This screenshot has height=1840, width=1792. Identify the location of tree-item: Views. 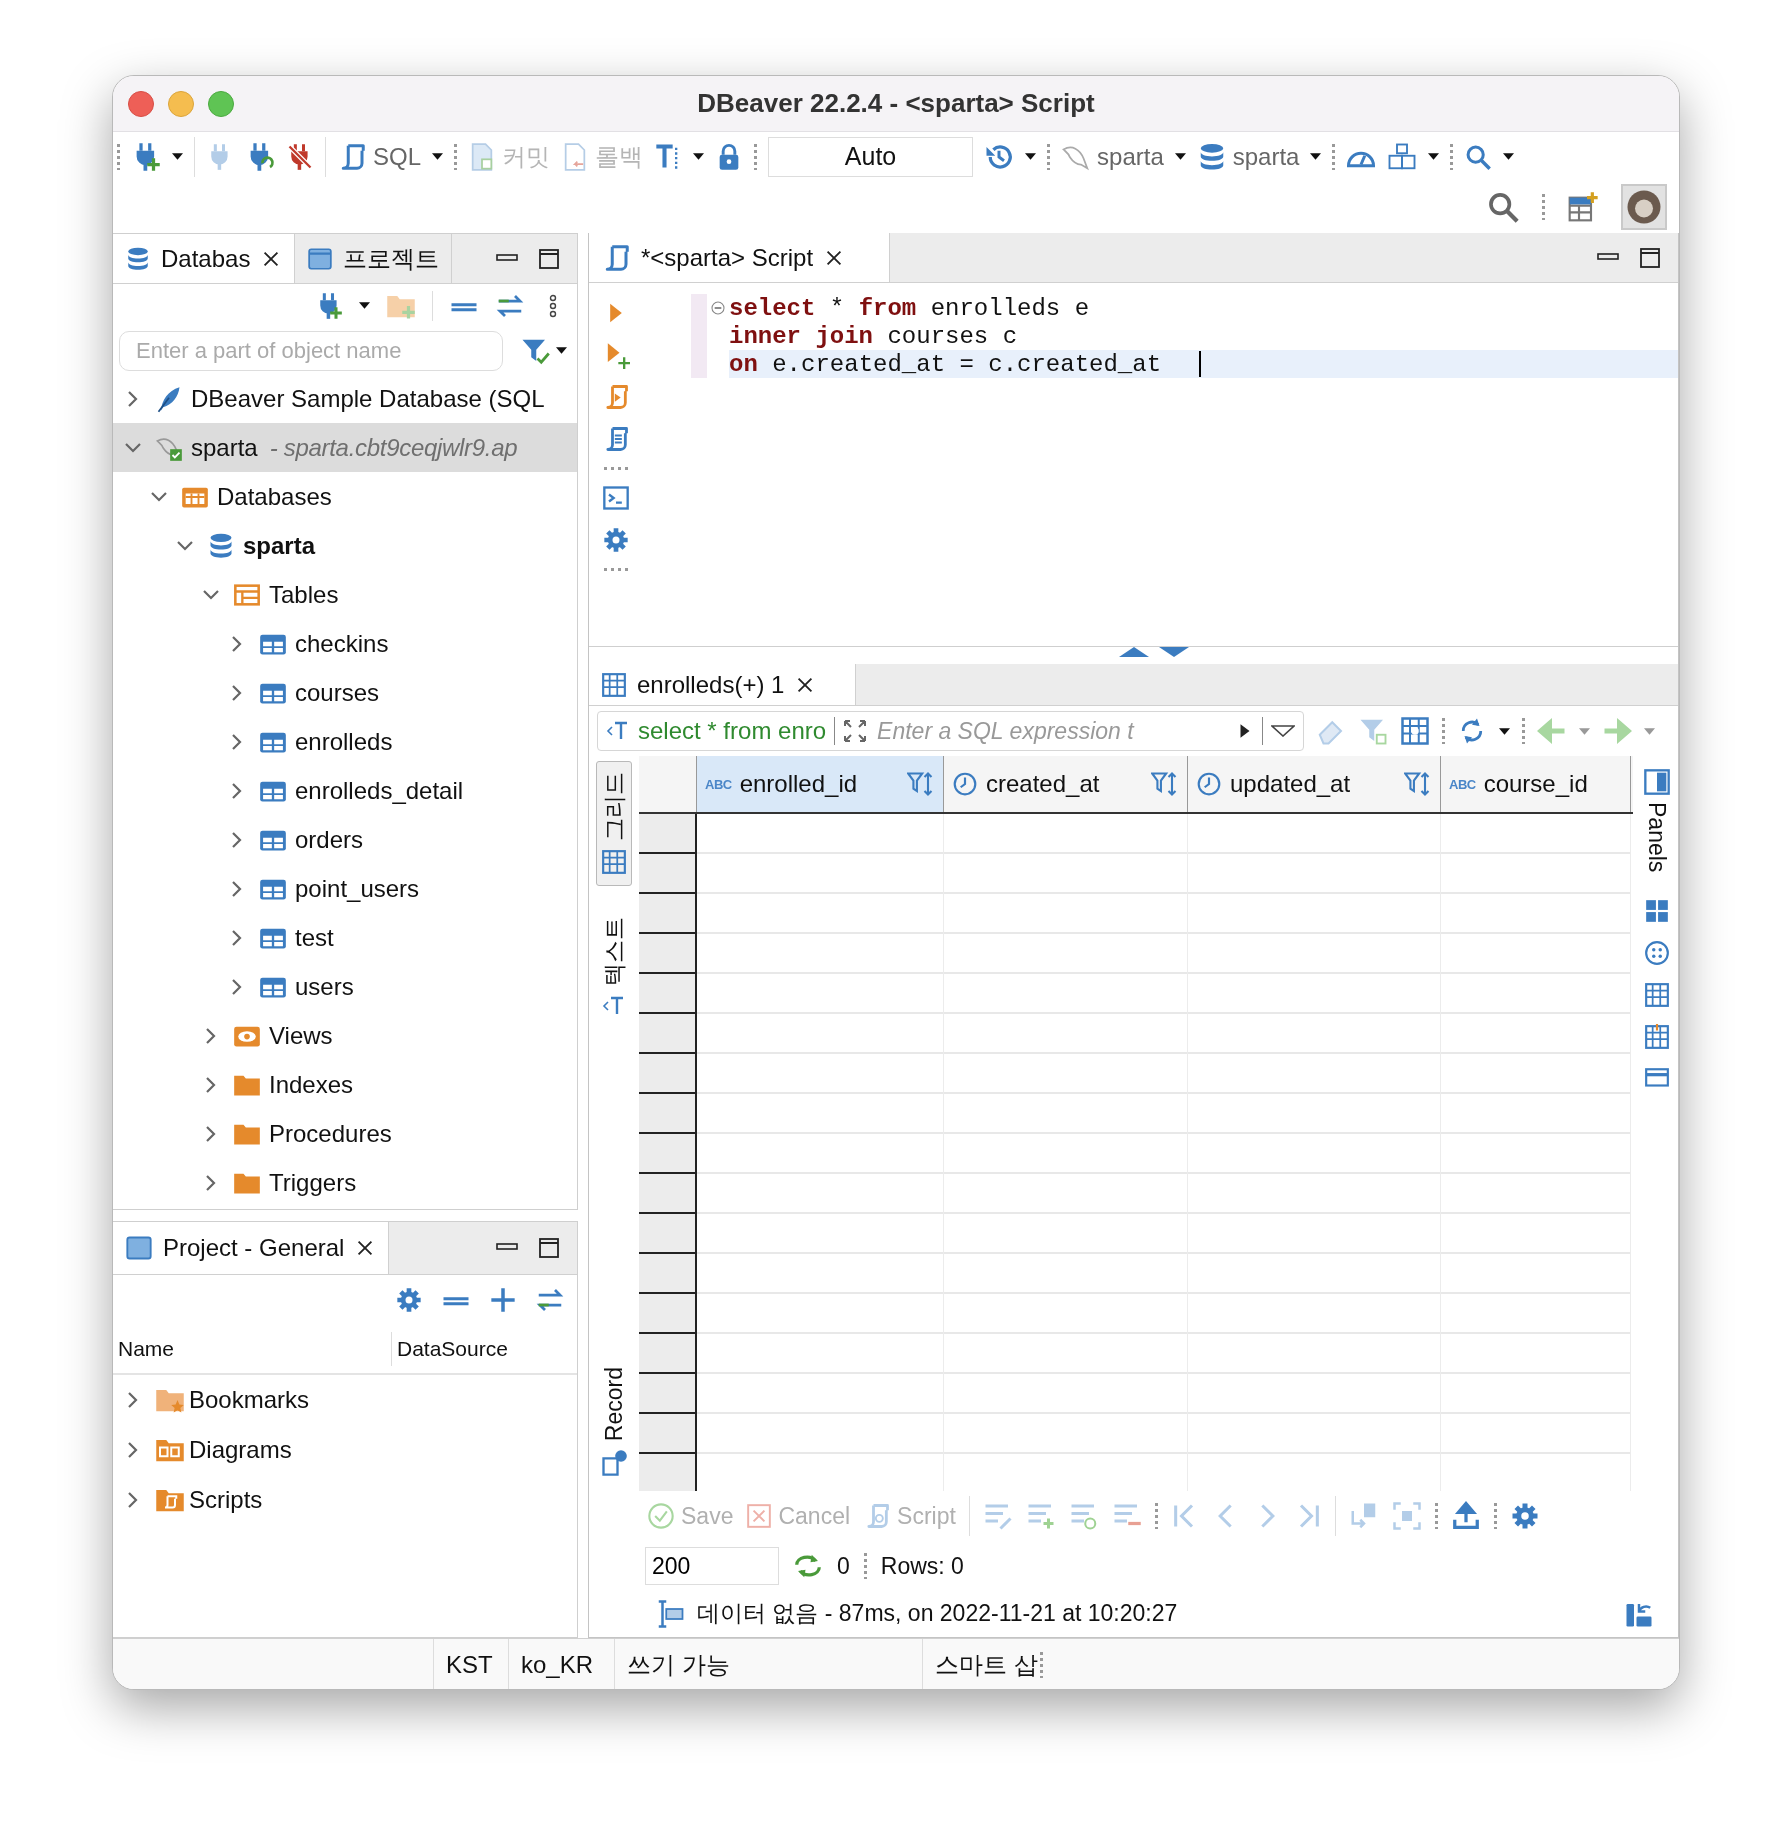
(345, 1035).